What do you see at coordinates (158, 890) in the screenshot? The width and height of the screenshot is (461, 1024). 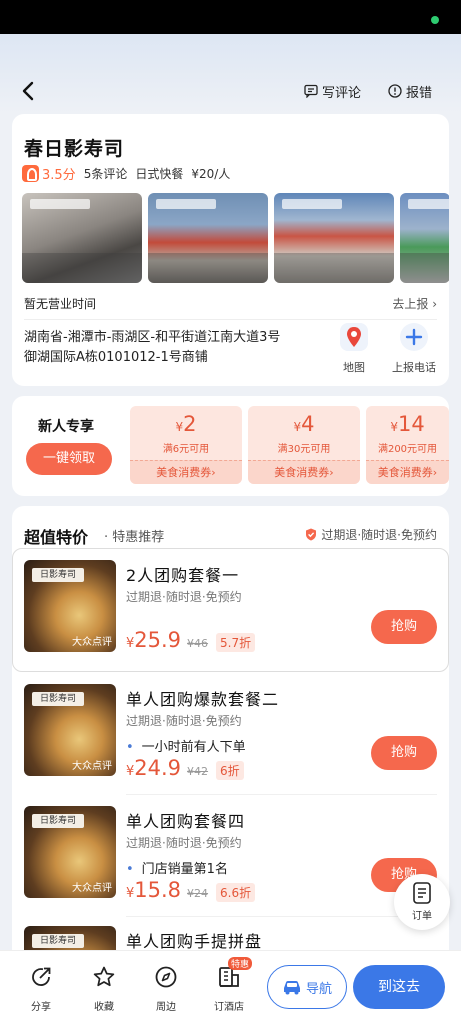 I see `price-now: 15.8` at bounding box center [158, 890].